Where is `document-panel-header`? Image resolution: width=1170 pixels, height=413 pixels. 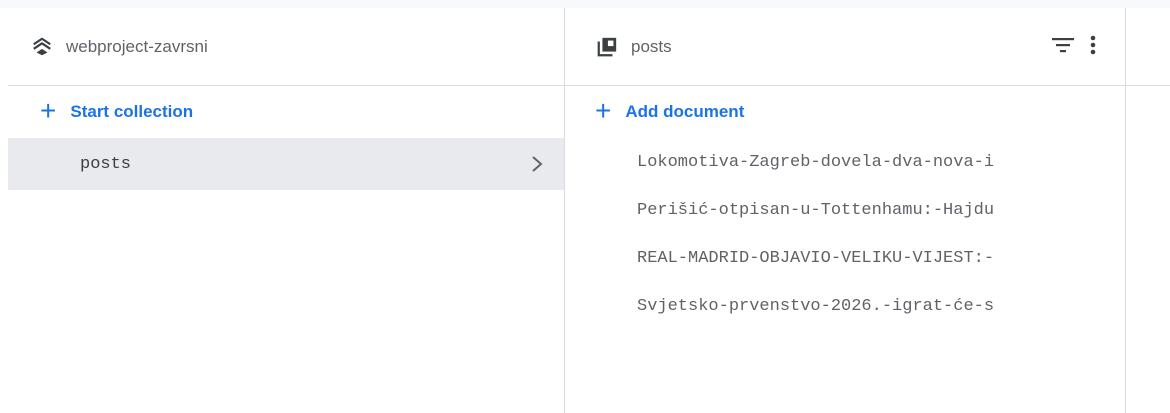
document-panel-header is located at coordinates (1148, 47).